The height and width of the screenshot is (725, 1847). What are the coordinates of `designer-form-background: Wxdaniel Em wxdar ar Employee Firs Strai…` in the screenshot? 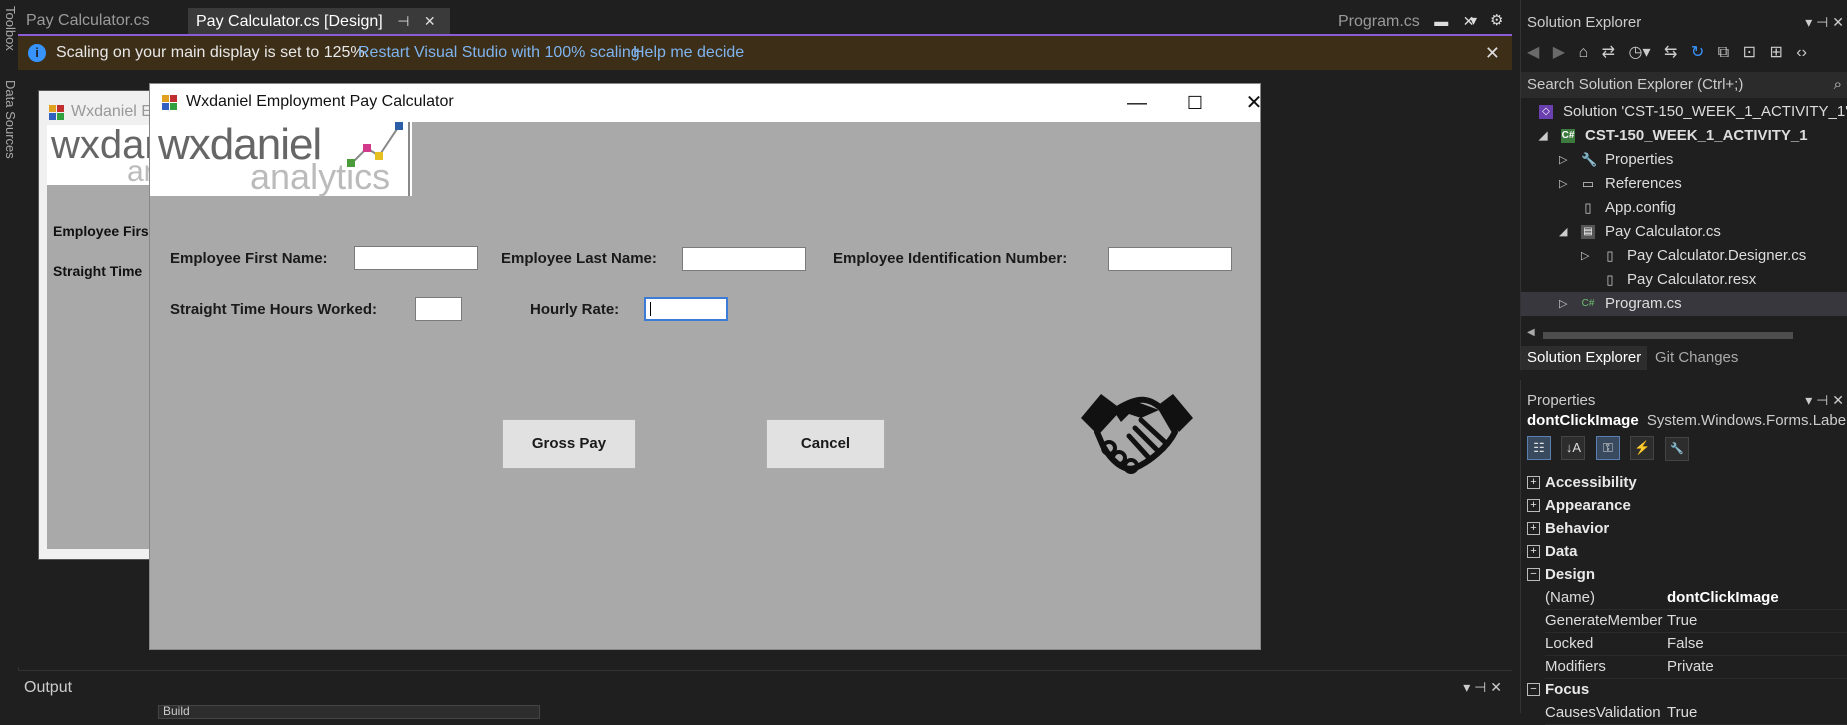 It's located at (101, 325).